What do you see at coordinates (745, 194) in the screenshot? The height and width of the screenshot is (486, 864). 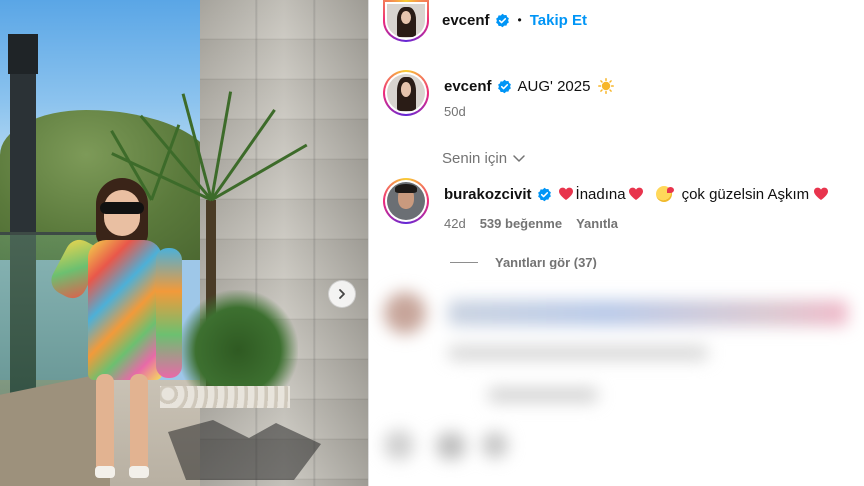 I see `comment-text-part2: çok güzelsin Aşkım` at bounding box center [745, 194].